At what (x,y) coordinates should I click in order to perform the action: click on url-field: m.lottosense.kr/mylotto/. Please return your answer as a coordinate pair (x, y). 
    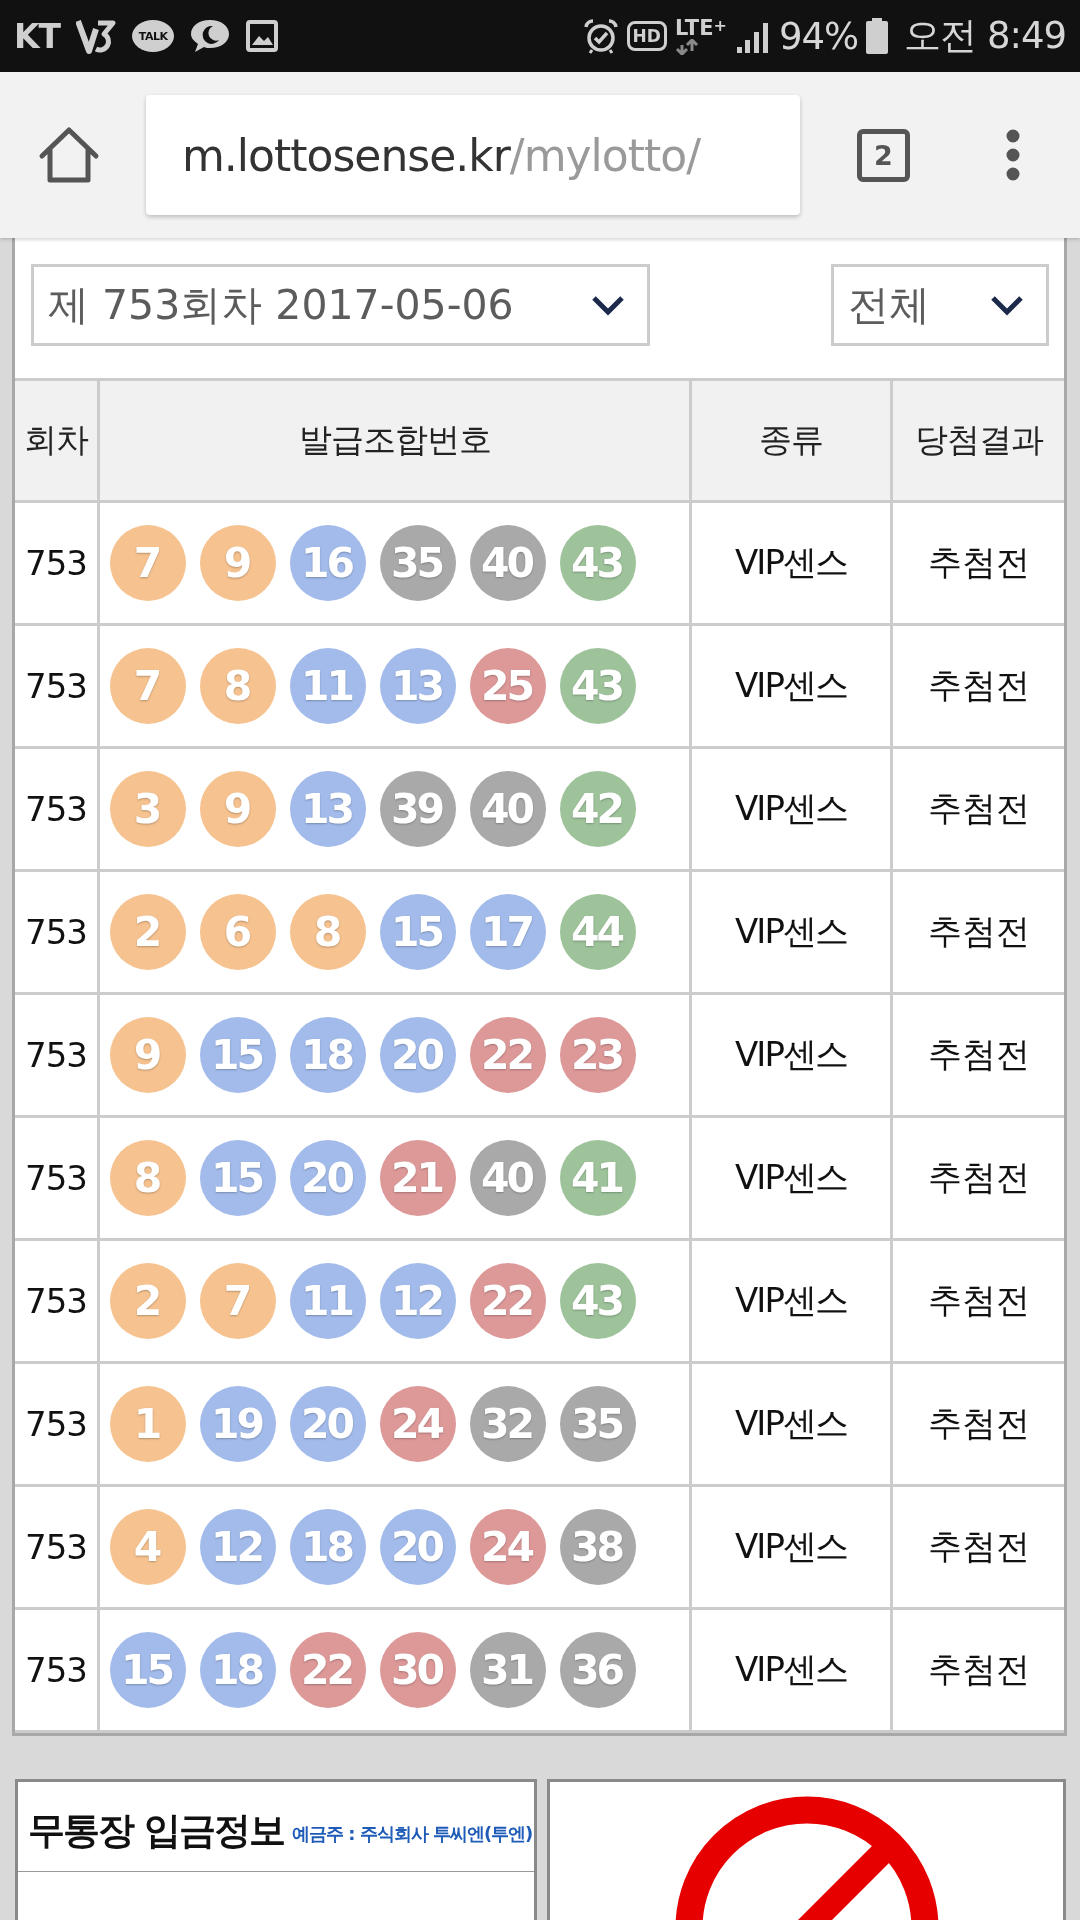
    Looking at the image, I should click on (473, 155).